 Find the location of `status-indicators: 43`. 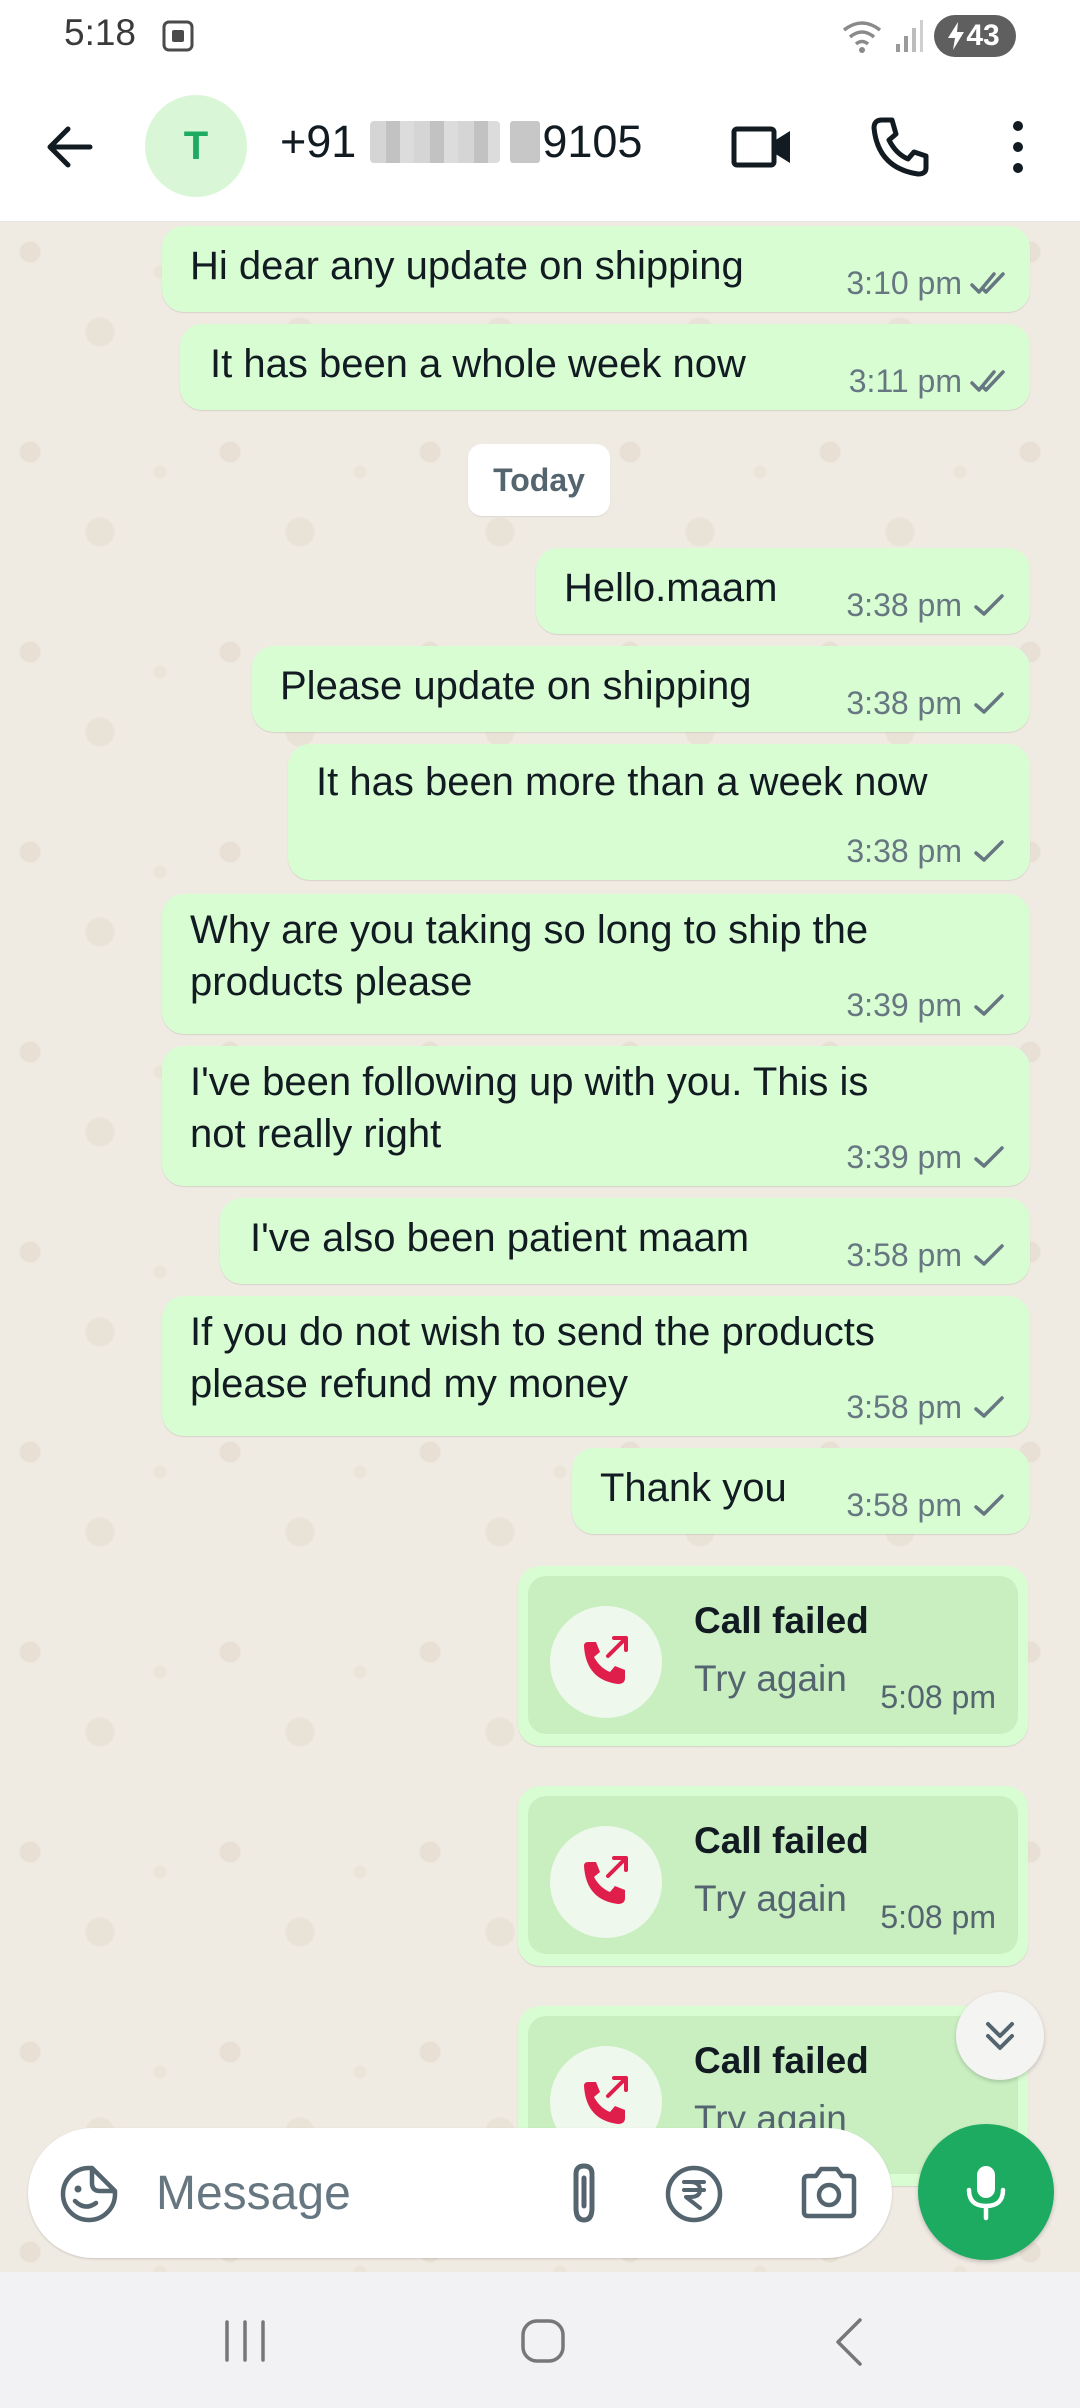

status-indicators: 43 is located at coordinates (928, 36).